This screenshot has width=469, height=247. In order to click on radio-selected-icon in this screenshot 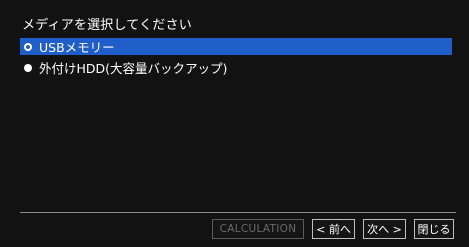, I will do `click(28, 46)`.